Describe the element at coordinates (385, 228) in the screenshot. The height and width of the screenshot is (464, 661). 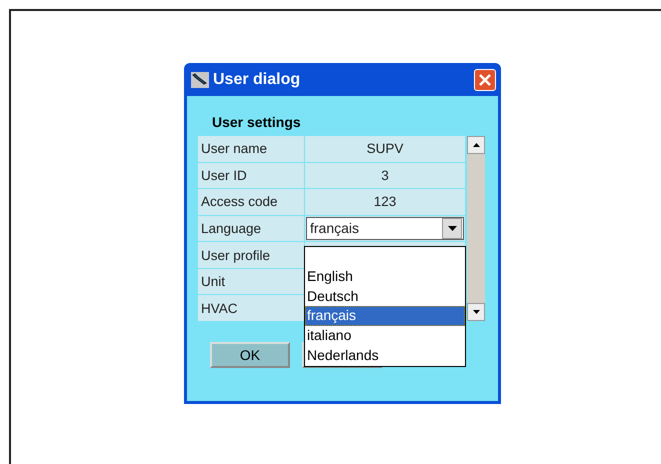
I see `language-dropdown: français` at that location.